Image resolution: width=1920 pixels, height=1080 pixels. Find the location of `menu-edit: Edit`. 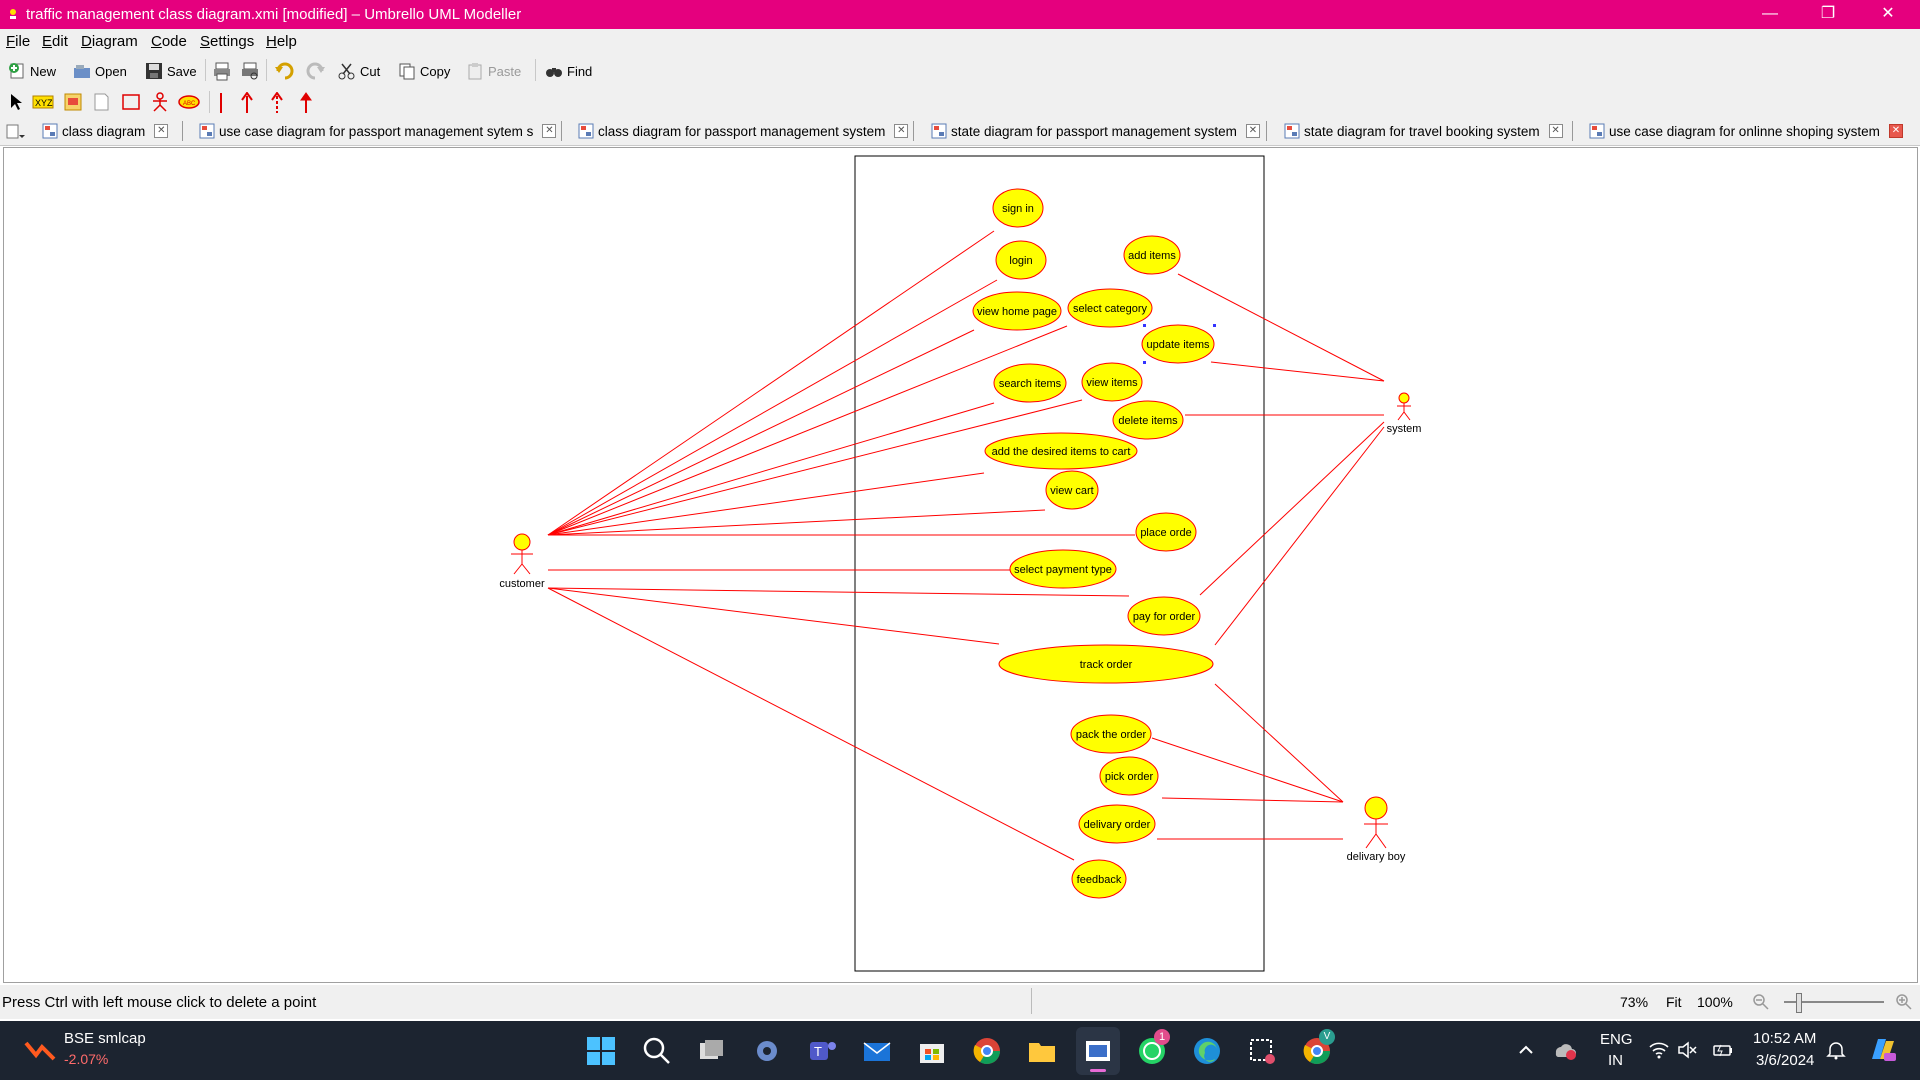

menu-edit: Edit is located at coordinates (55, 41).